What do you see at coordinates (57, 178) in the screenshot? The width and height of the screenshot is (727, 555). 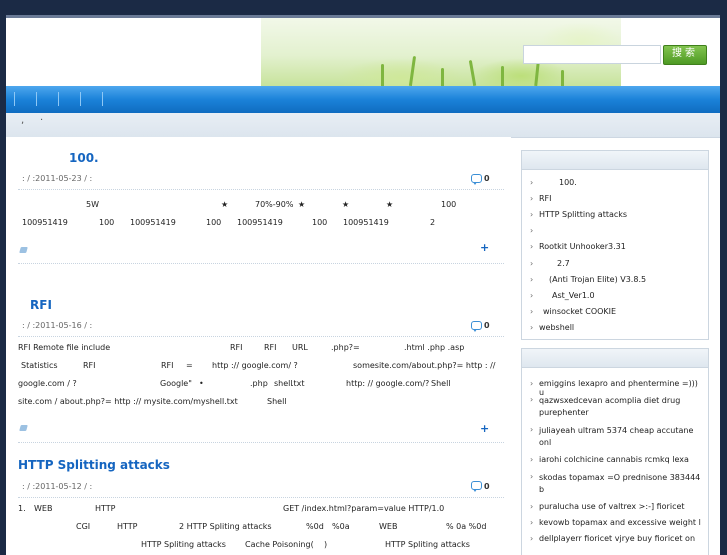 I see `post-meta: : / :2011-05-23 / :` at bounding box center [57, 178].